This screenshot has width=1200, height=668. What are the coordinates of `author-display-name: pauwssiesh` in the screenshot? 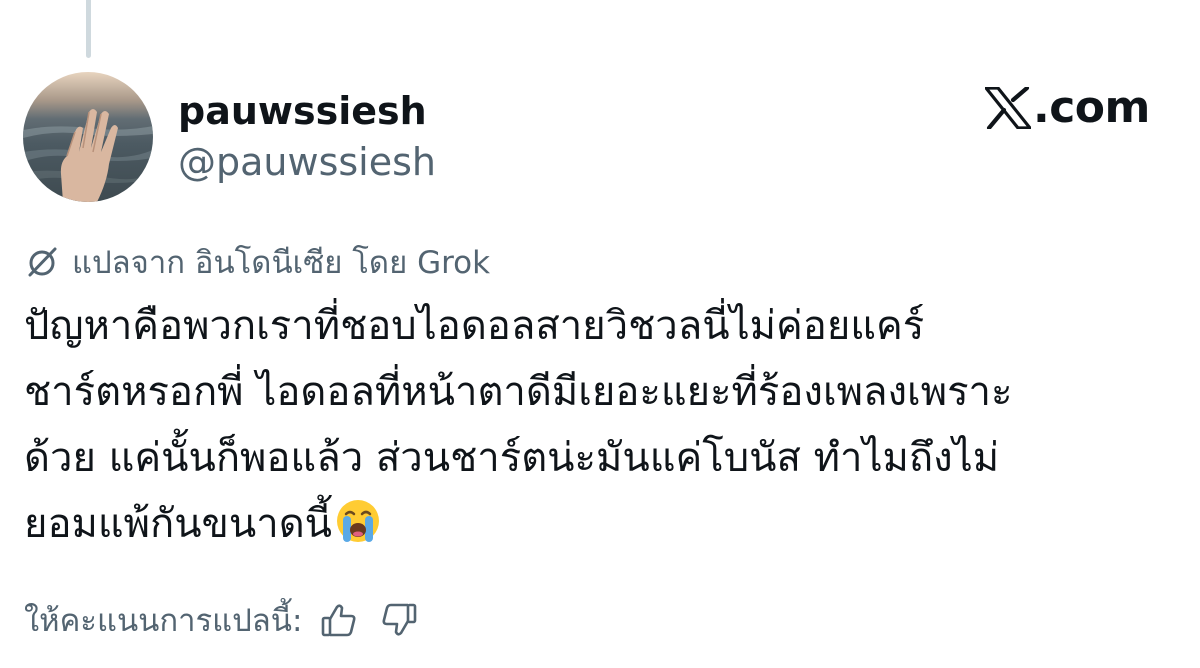 It's located at (302, 111).